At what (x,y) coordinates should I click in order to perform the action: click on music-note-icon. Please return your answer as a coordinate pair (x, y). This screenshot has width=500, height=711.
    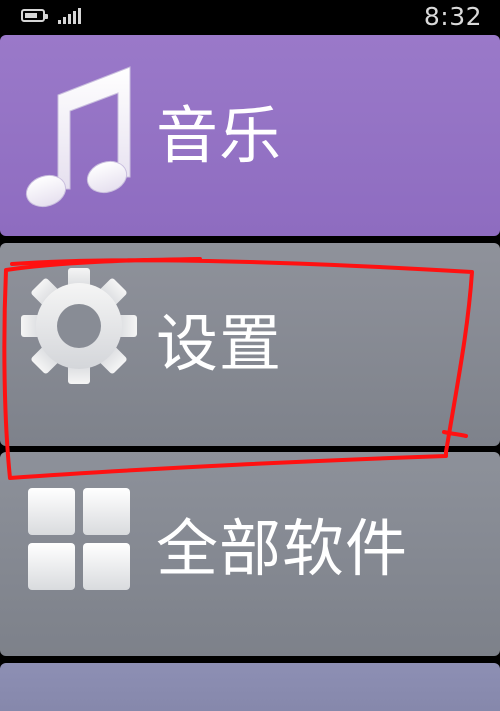
    Looking at the image, I should click on (78, 137).